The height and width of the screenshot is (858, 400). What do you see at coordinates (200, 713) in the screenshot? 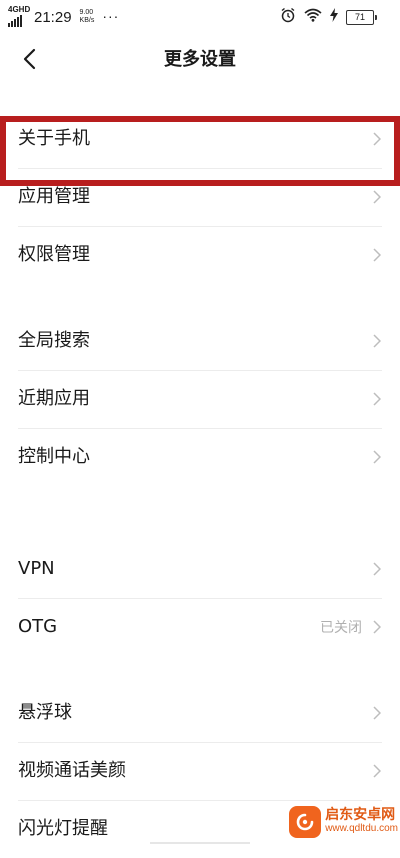
I see `setting-floating-ball: 悬浮球` at bounding box center [200, 713].